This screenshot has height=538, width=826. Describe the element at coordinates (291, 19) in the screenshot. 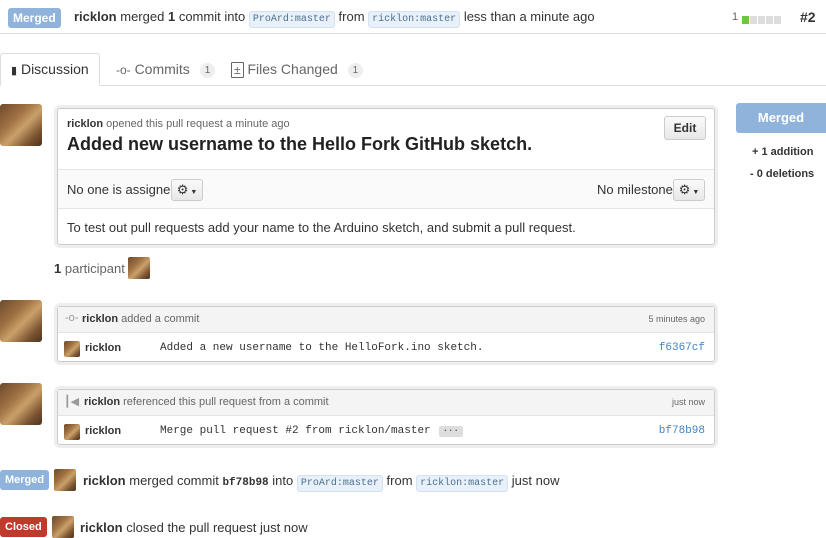

I see `header-base-ref: ProArd:master` at that location.